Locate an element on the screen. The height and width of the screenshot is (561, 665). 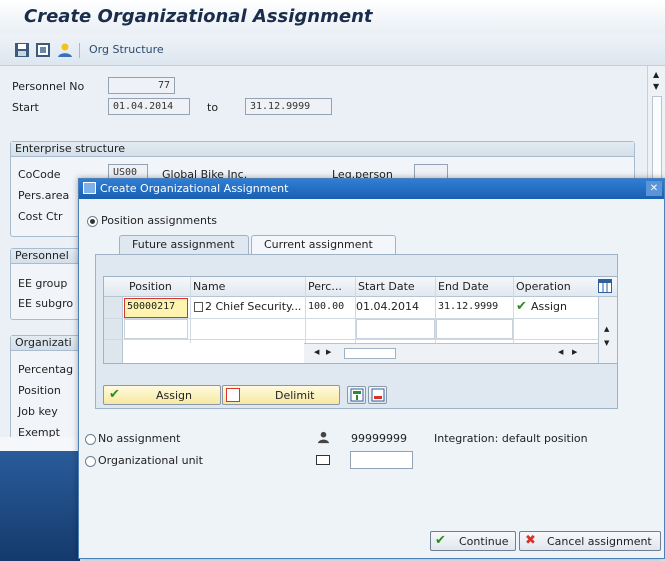
position-input-empty is located at coordinates (156, 329).